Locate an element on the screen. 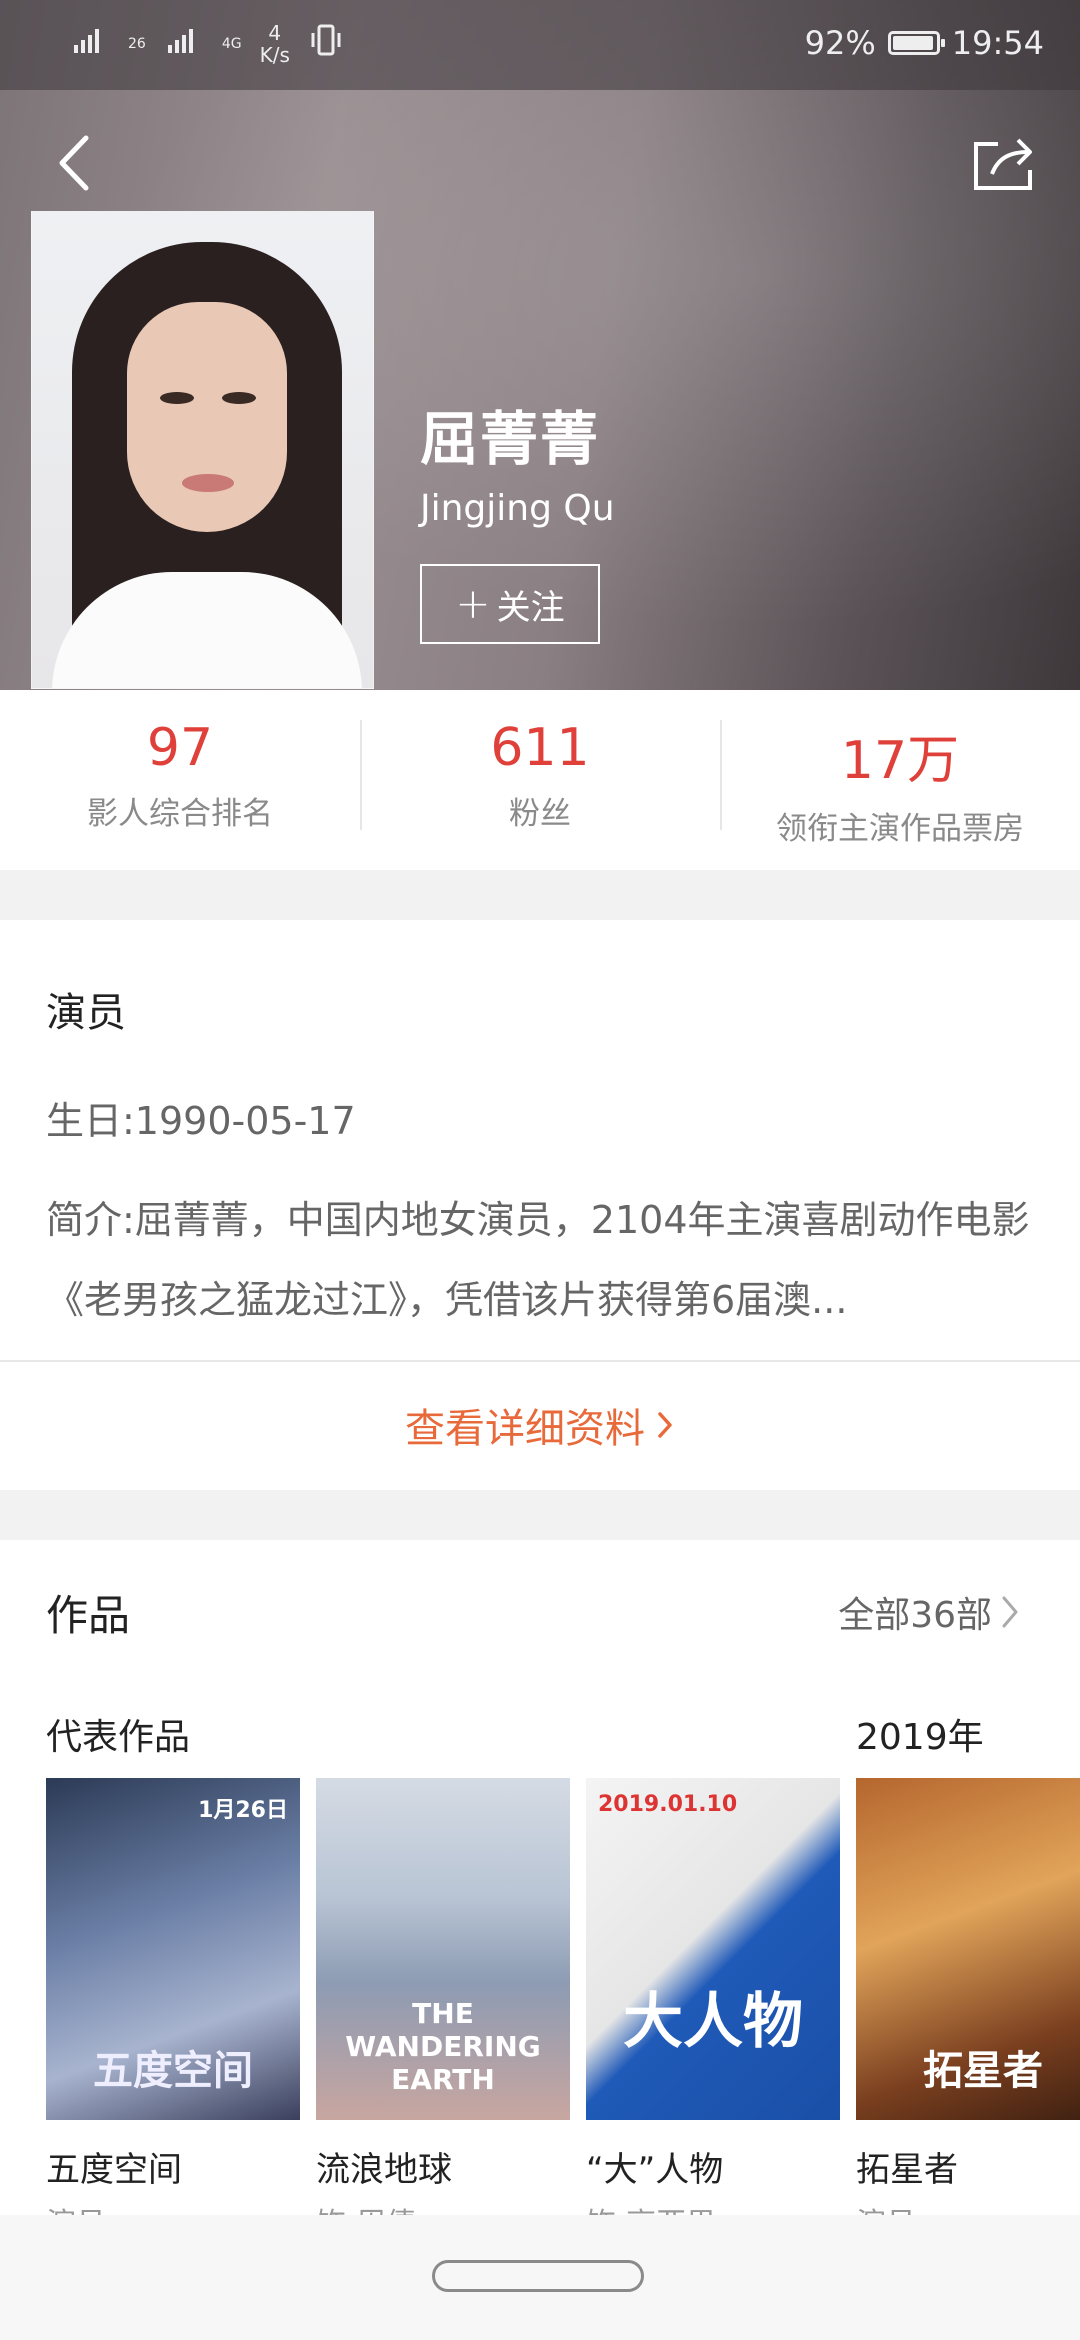 Image resolution: width=1080 pixels, height=2340 pixels. year-label: 2019年 is located at coordinates (920, 1737).